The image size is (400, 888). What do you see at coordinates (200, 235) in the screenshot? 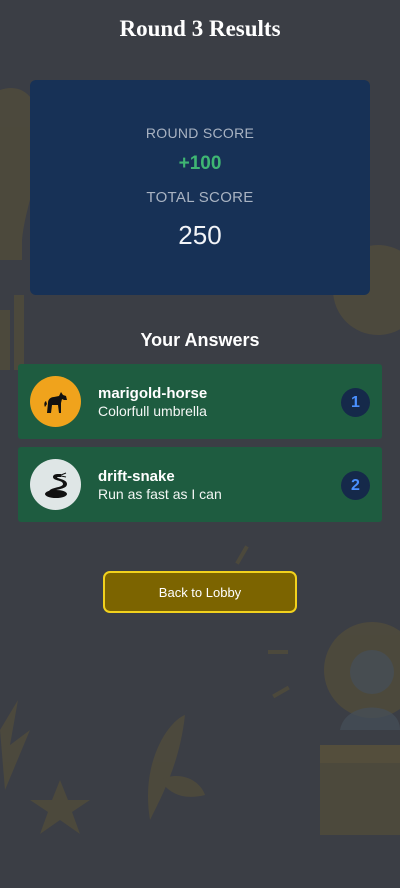
I see `total-score-value: 250` at bounding box center [200, 235].